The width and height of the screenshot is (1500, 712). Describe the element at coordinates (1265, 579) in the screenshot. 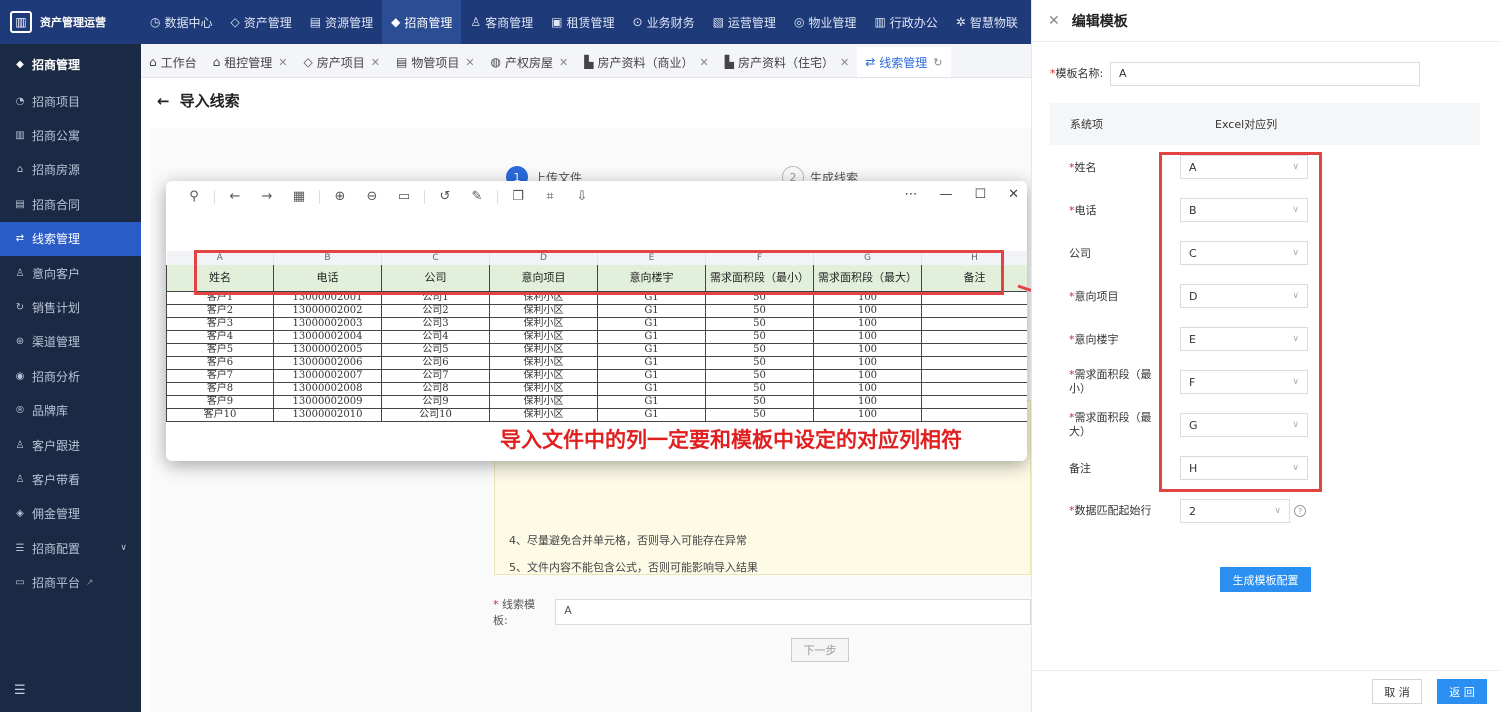

I see `generate-template-button: 生成模板配置` at that location.